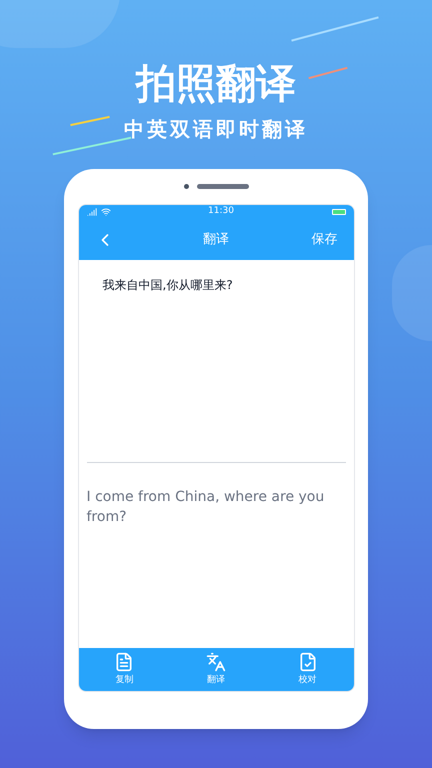 Image resolution: width=432 pixels, height=768 pixels. I want to click on toolbar-button: 翻译, so click(216, 670).